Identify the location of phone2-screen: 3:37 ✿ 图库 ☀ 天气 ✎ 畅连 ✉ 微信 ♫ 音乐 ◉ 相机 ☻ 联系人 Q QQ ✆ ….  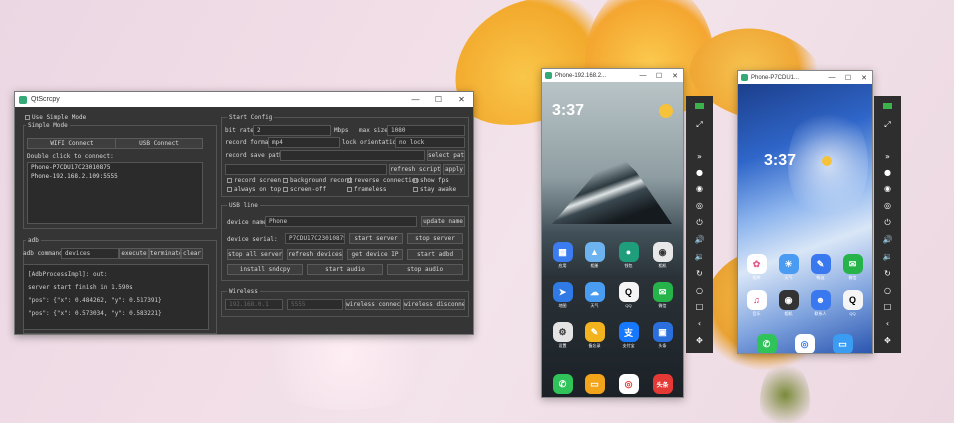
(805, 218).